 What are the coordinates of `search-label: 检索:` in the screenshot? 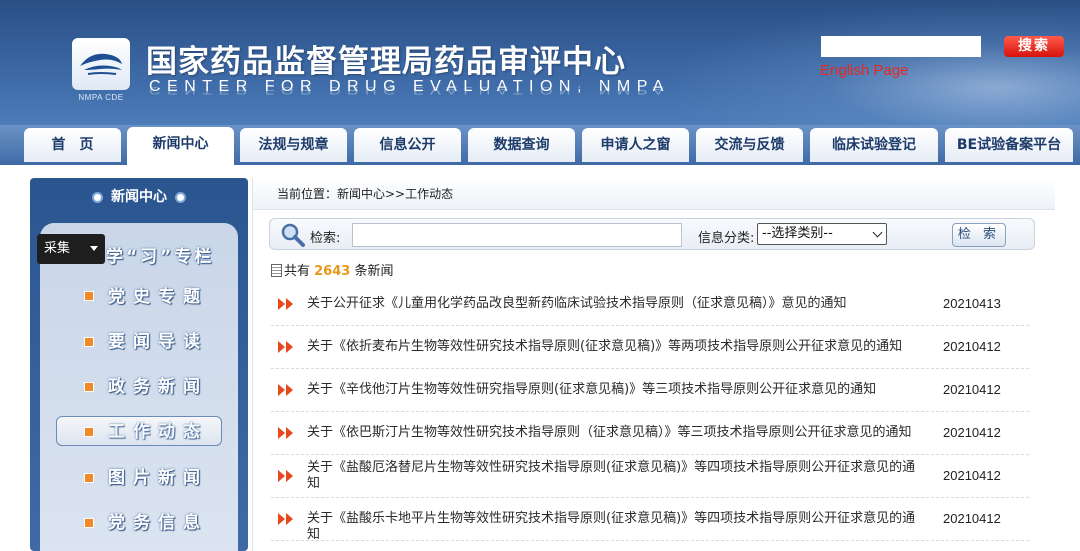 It's located at (325, 238).